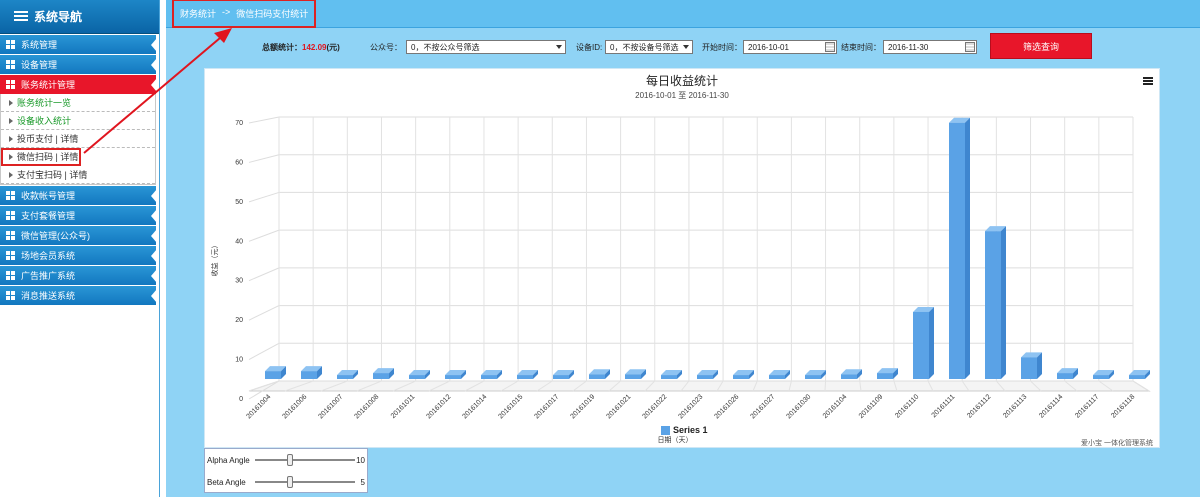  I want to click on x-tick-label: 20161008, so click(366, 406).